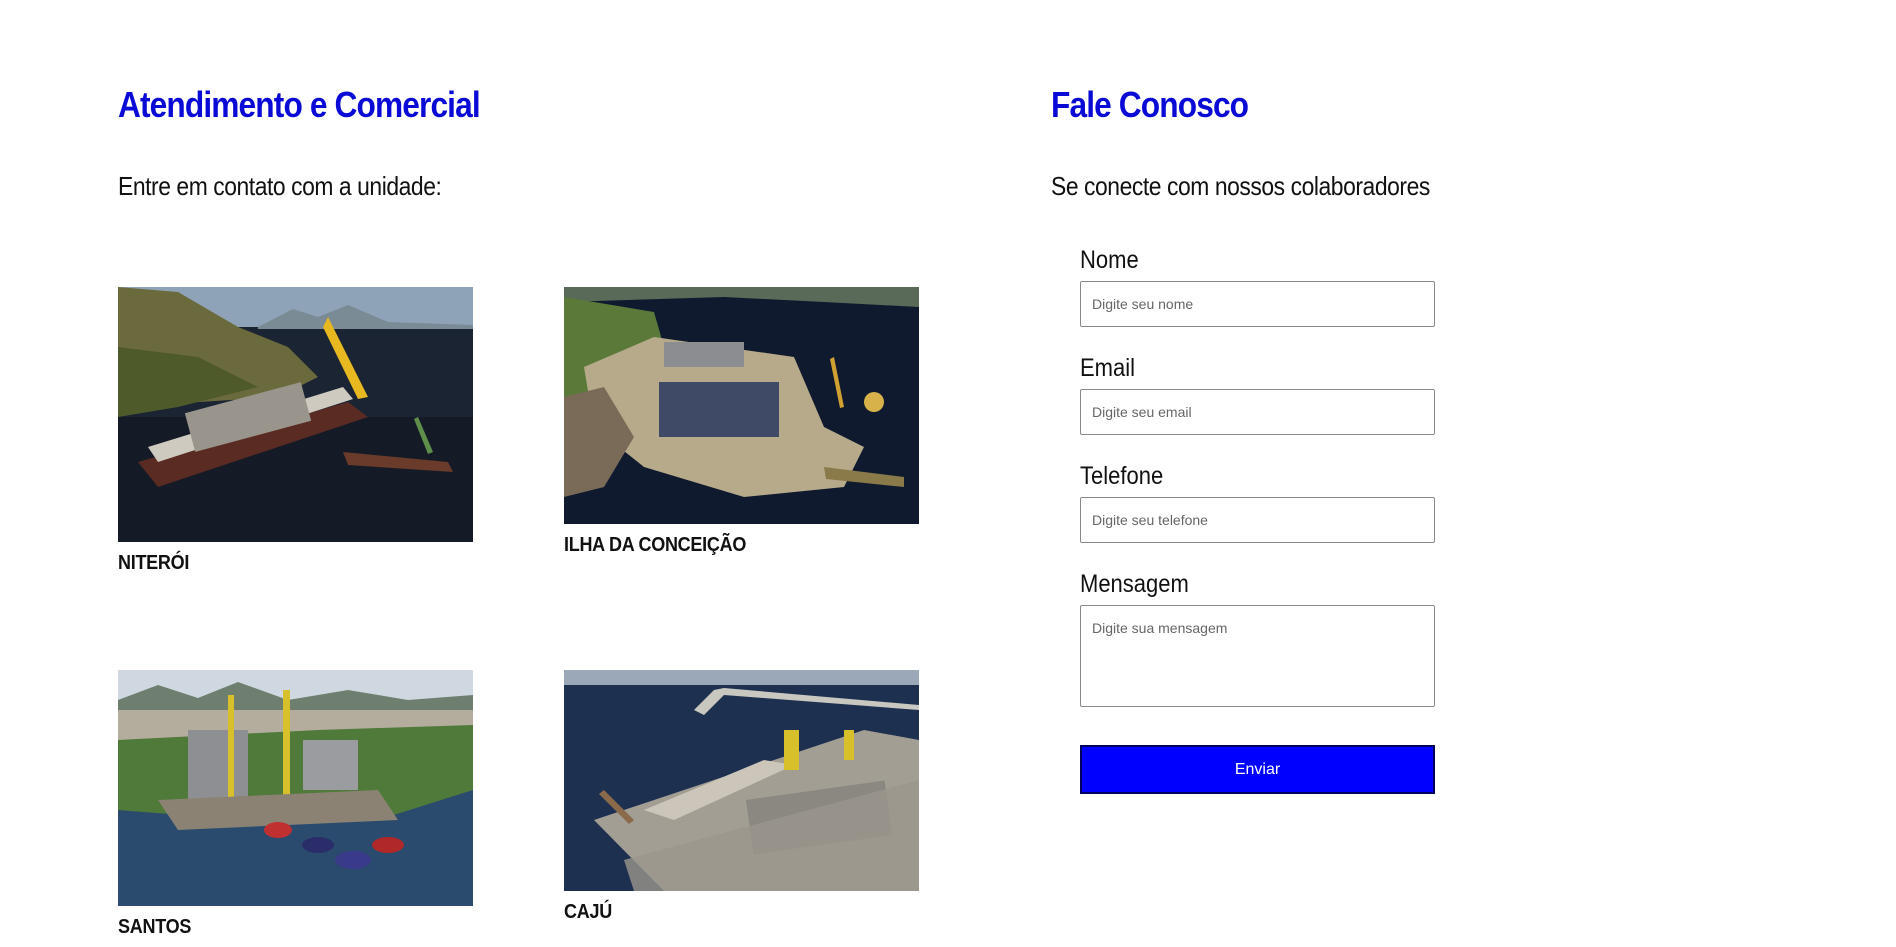 The image size is (1896, 947). What do you see at coordinates (295, 414) in the screenshot?
I see `niteroi-photo` at bounding box center [295, 414].